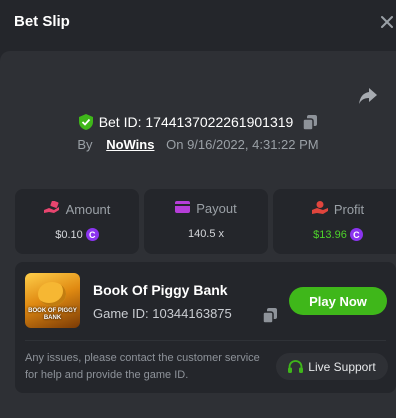 This screenshot has height=418, width=396. What do you see at coordinates (334, 221) in the screenshot?
I see `stat-profit: Profit $13.96 C` at bounding box center [334, 221].